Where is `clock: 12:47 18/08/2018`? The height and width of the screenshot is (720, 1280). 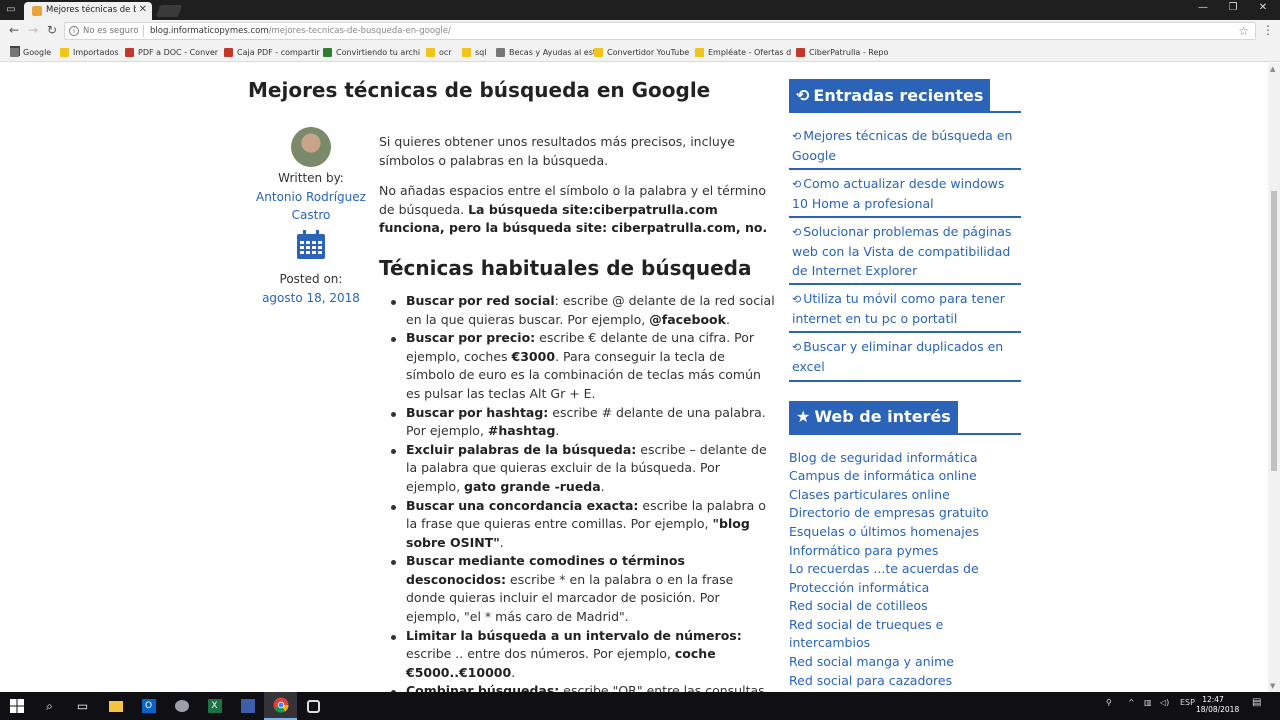
clock: 12:47 18/08/2018 is located at coordinates (1217, 705).